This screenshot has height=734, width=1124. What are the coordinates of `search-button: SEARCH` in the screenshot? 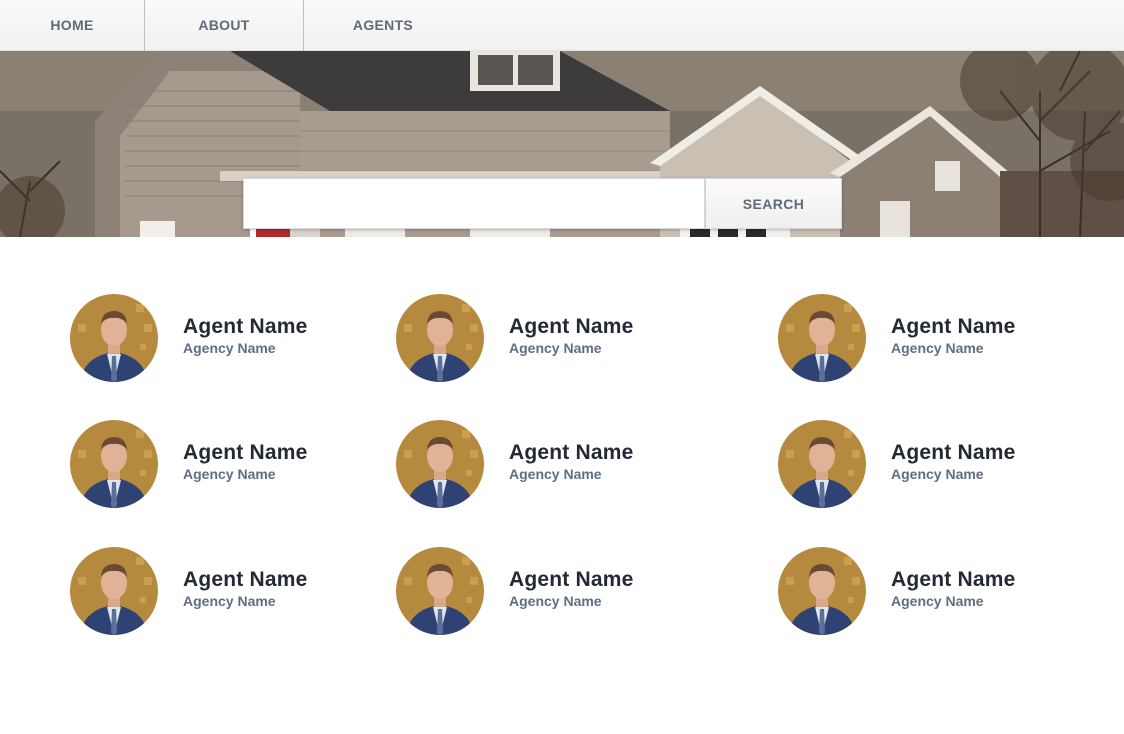 It's located at (773, 203).